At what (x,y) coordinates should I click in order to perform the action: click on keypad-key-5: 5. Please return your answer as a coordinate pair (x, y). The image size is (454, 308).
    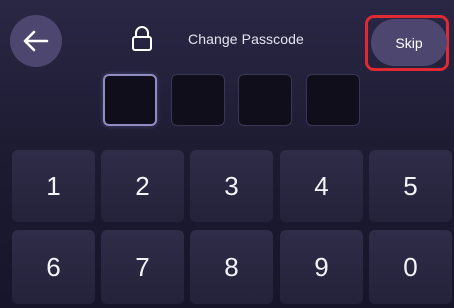
    Looking at the image, I should click on (410, 186).